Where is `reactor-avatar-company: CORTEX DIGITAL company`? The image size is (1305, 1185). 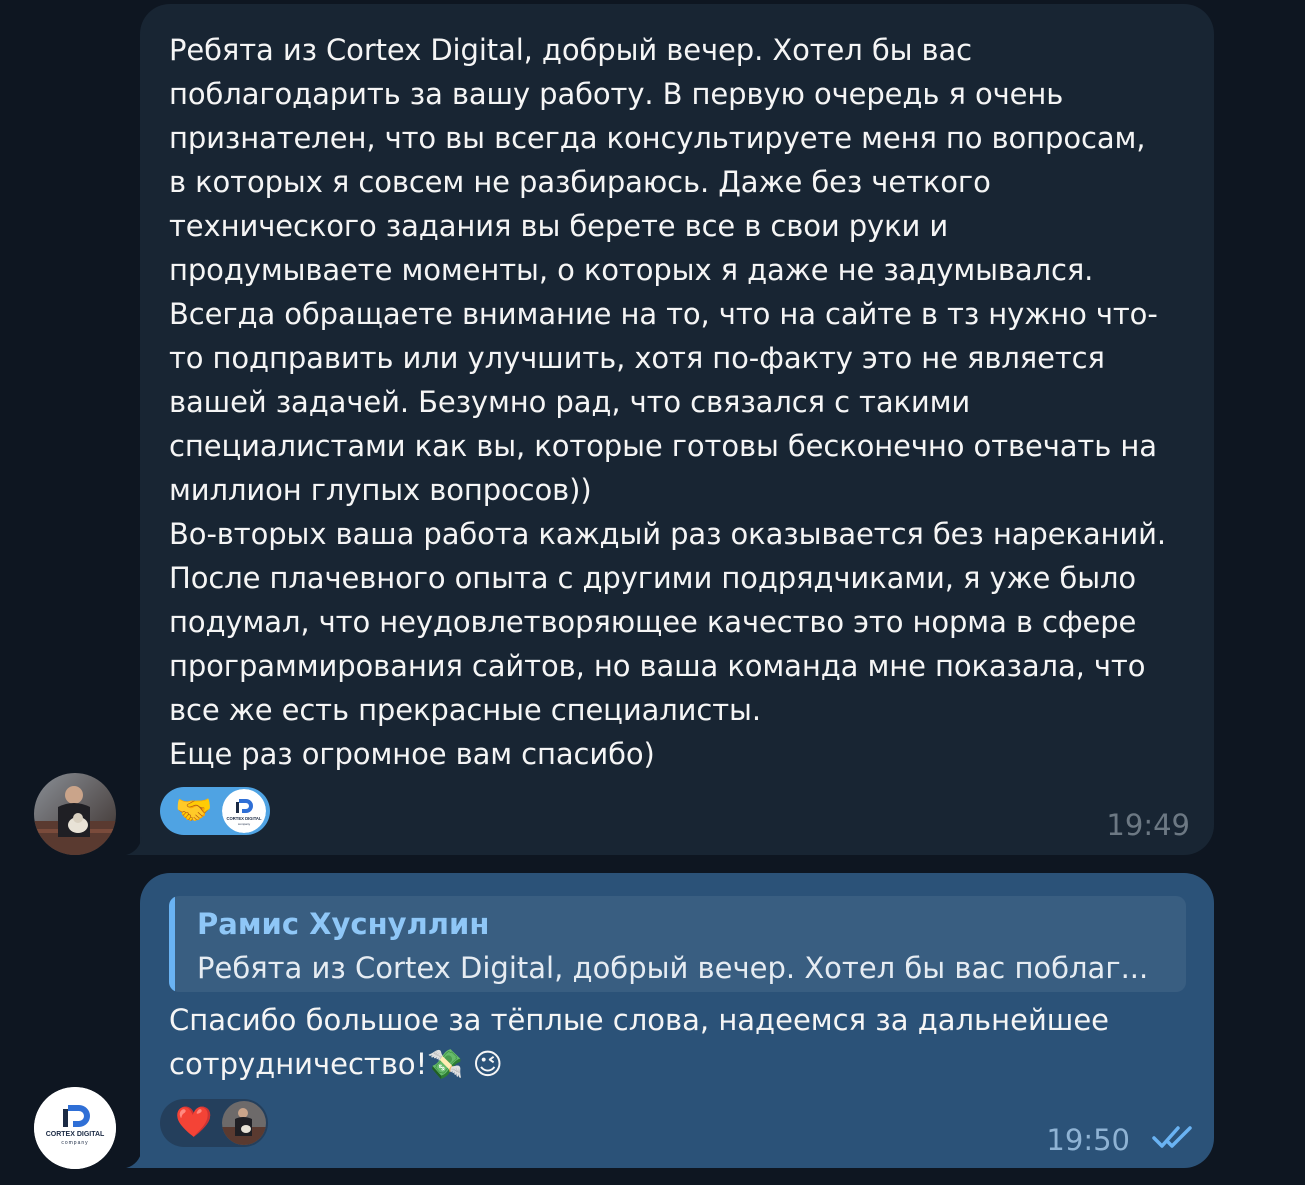 reactor-avatar-company: CORTEX DIGITAL company is located at coordinates (244, 811).